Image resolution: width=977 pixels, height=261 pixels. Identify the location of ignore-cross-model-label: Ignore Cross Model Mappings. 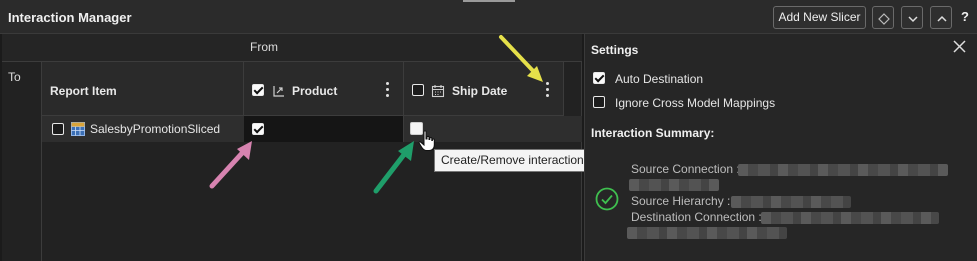
(695, 103).